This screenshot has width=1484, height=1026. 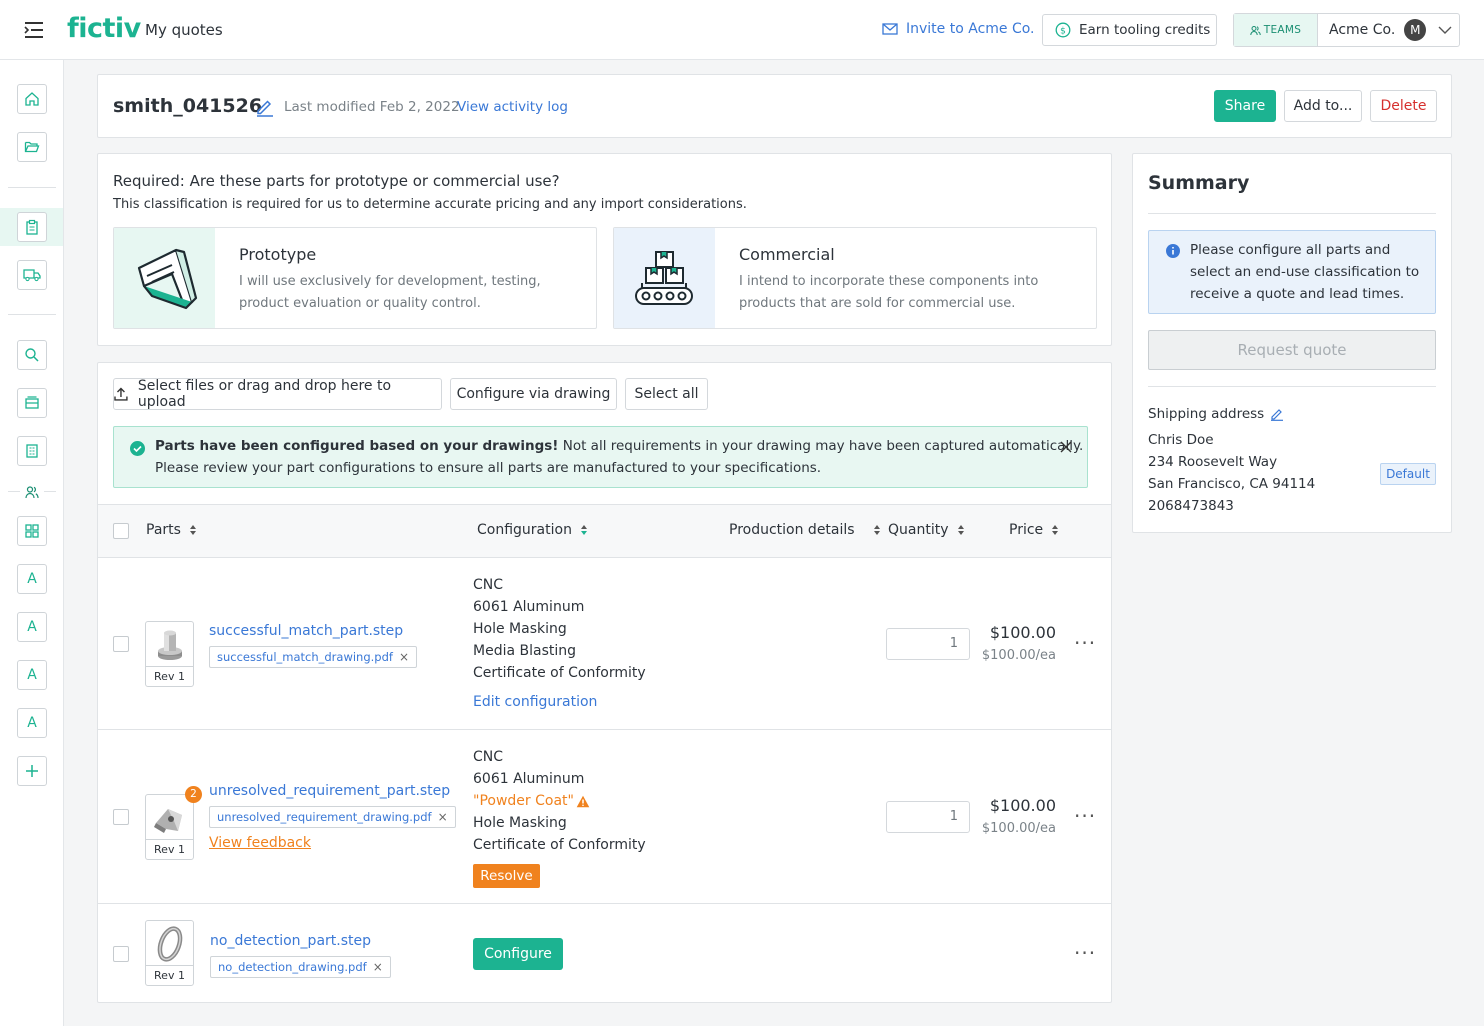 I want to click on drawing-chip: successful_match_drawing.pdf ×, so click(x=313, y=657).